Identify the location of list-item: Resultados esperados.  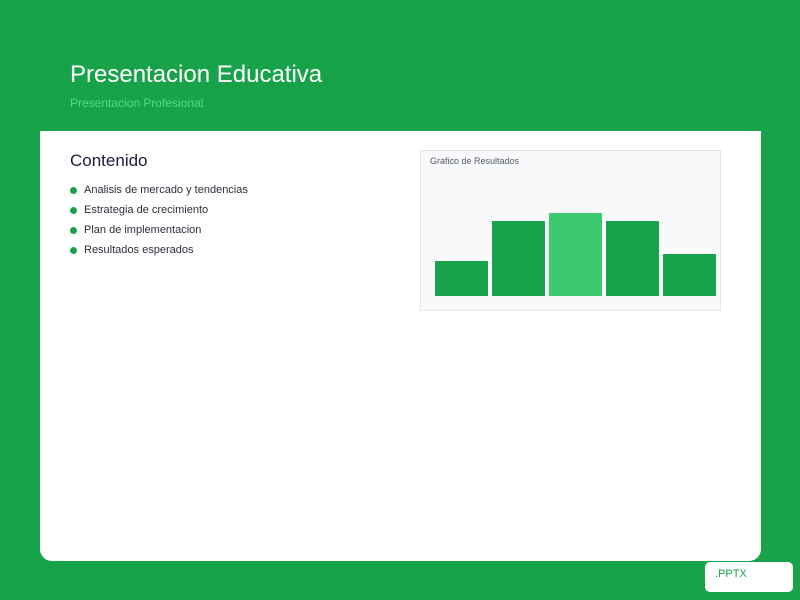
(230, 250).